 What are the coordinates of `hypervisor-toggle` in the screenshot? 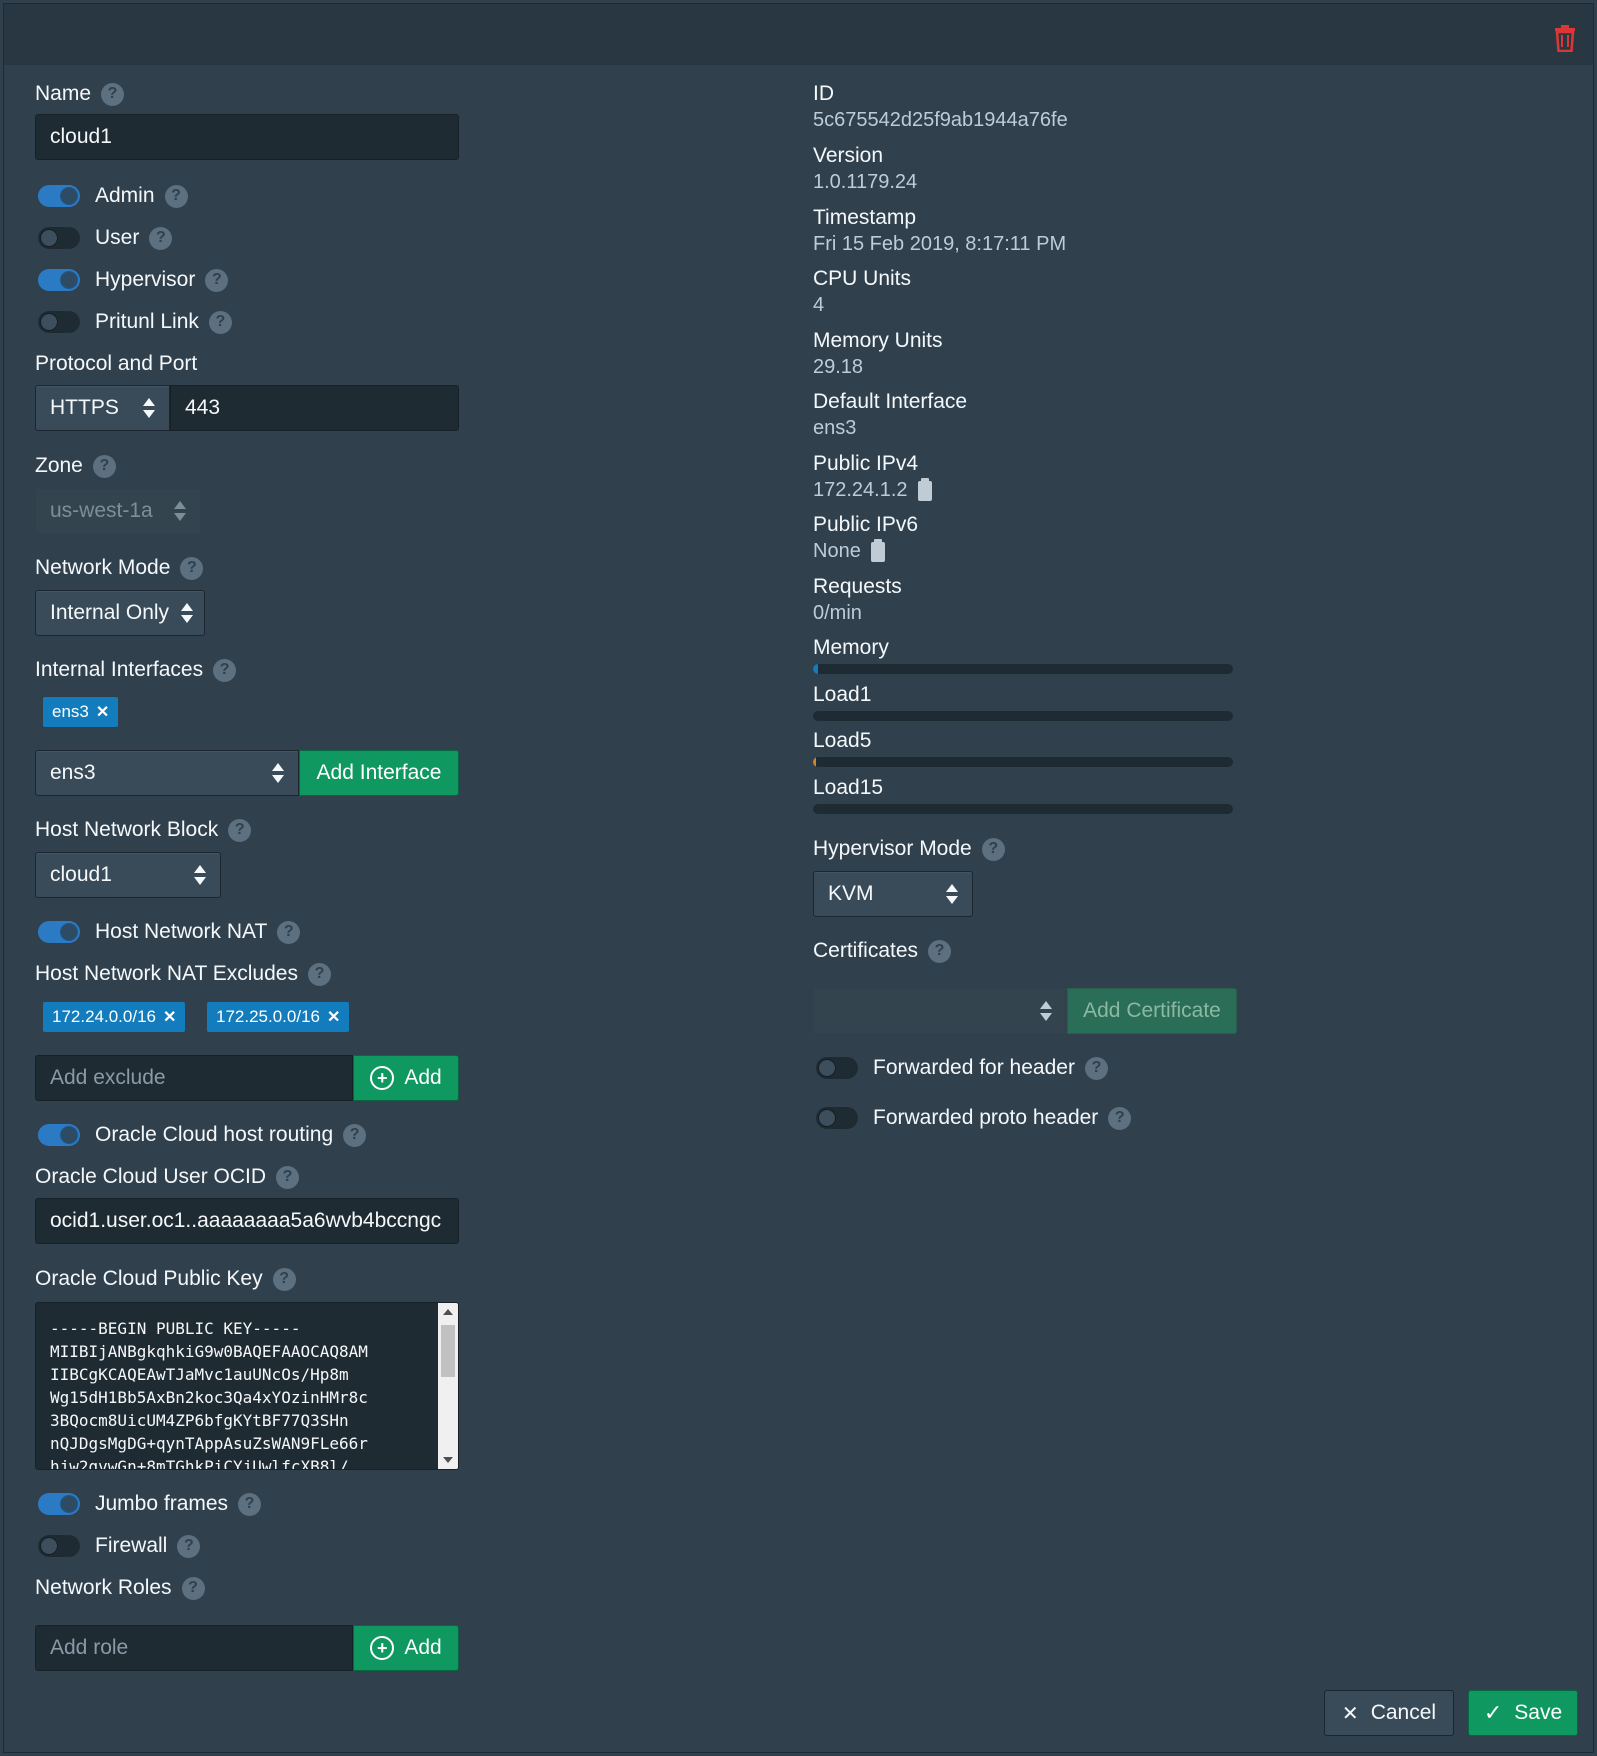 It's located at (59, 280).